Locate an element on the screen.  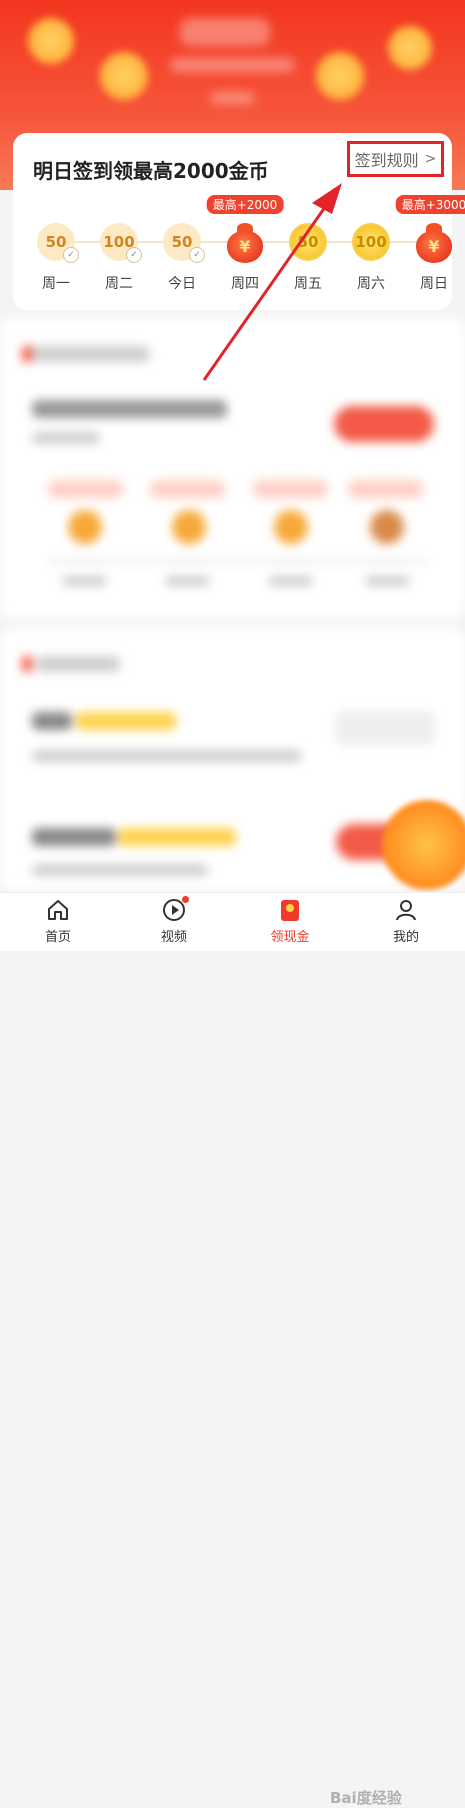
tab-video: 视频 is located at coordinates (174, 920).